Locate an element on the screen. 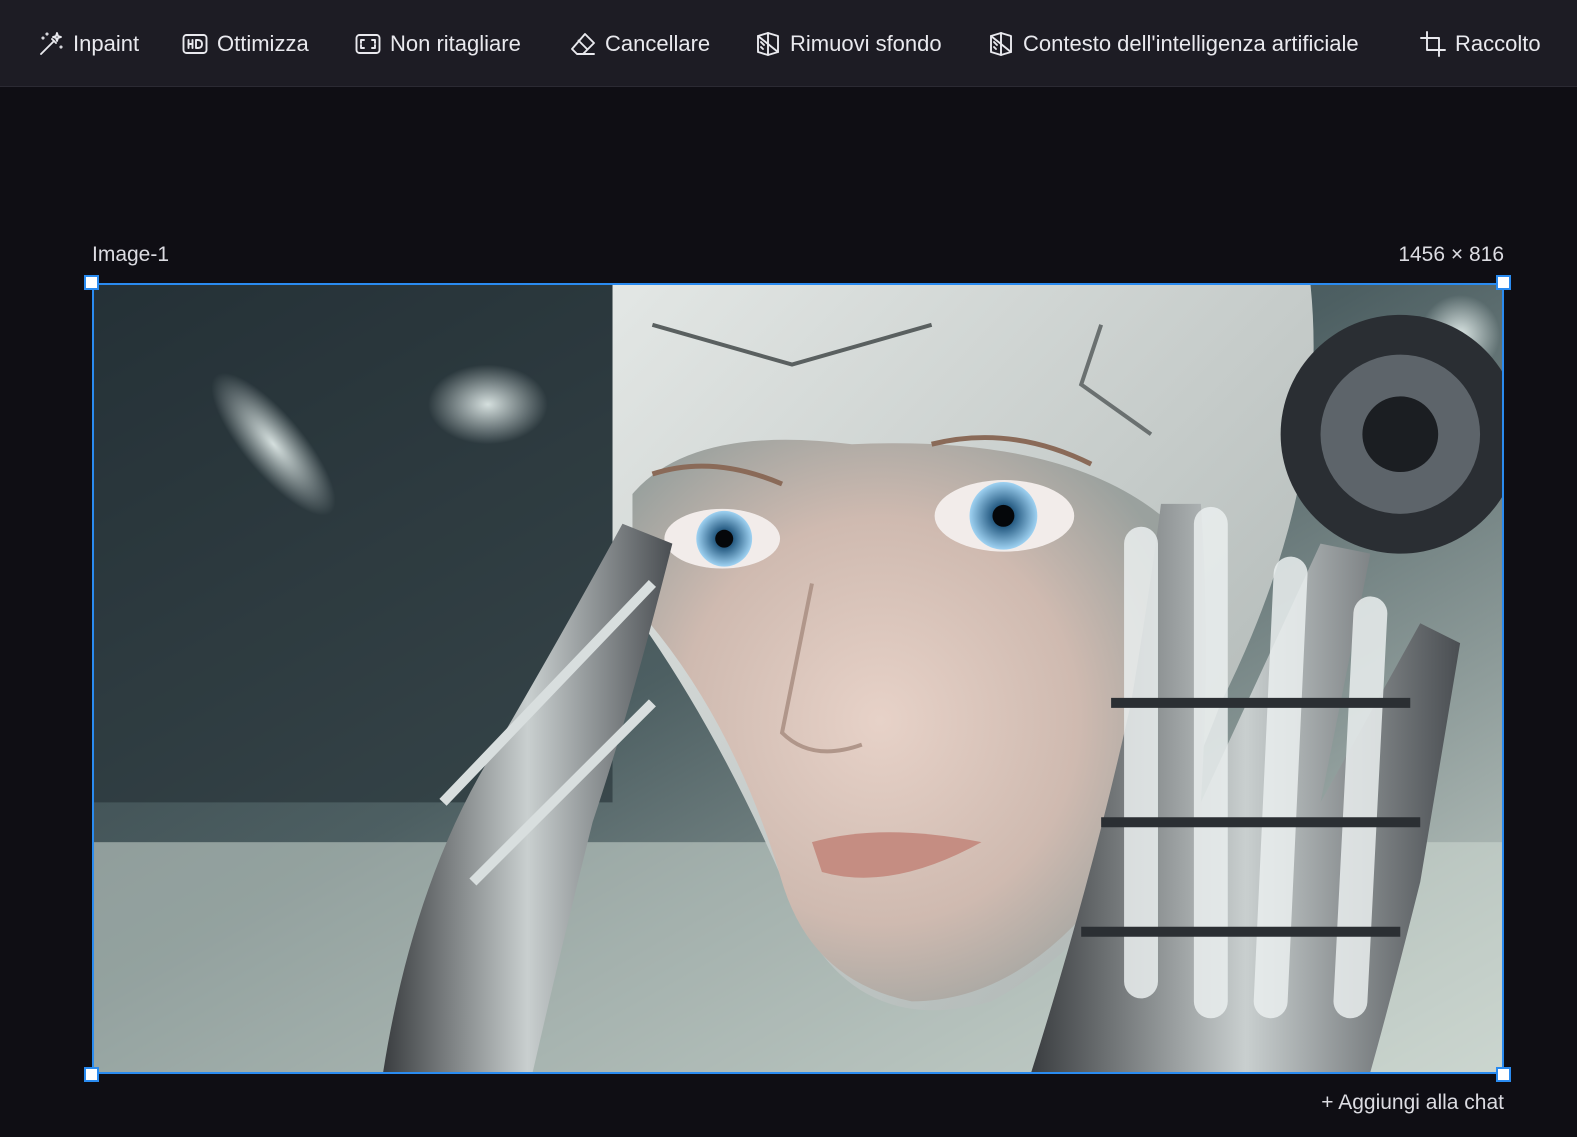  resize-handle-bottom-left is located at coordinates (91, 1074).